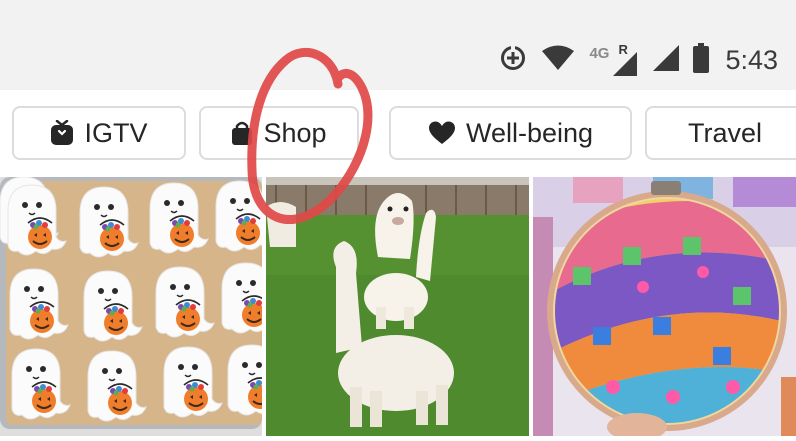 The height and width of the screenshot is (441, 796). What do you see at coordinates (442, 133) in the screenshot?
I see `heart-icon` at bounding box center [442, 133].